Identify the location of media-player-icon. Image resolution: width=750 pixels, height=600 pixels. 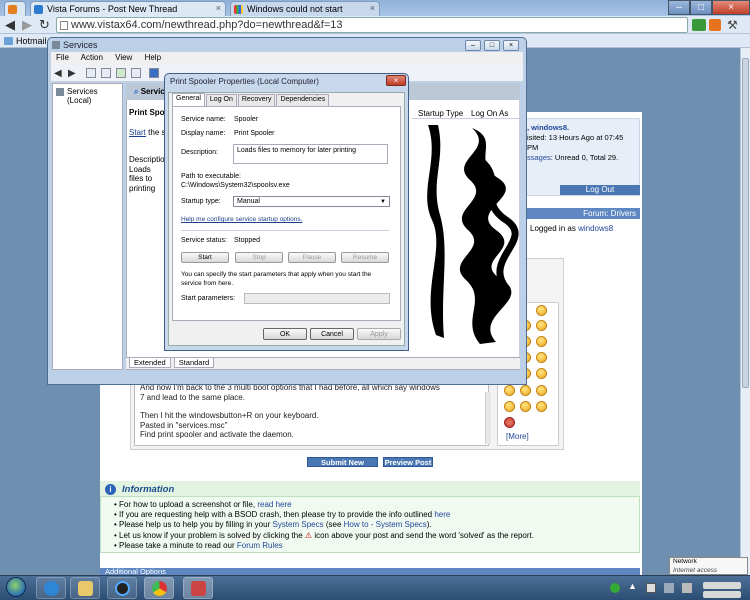
(122, 588).